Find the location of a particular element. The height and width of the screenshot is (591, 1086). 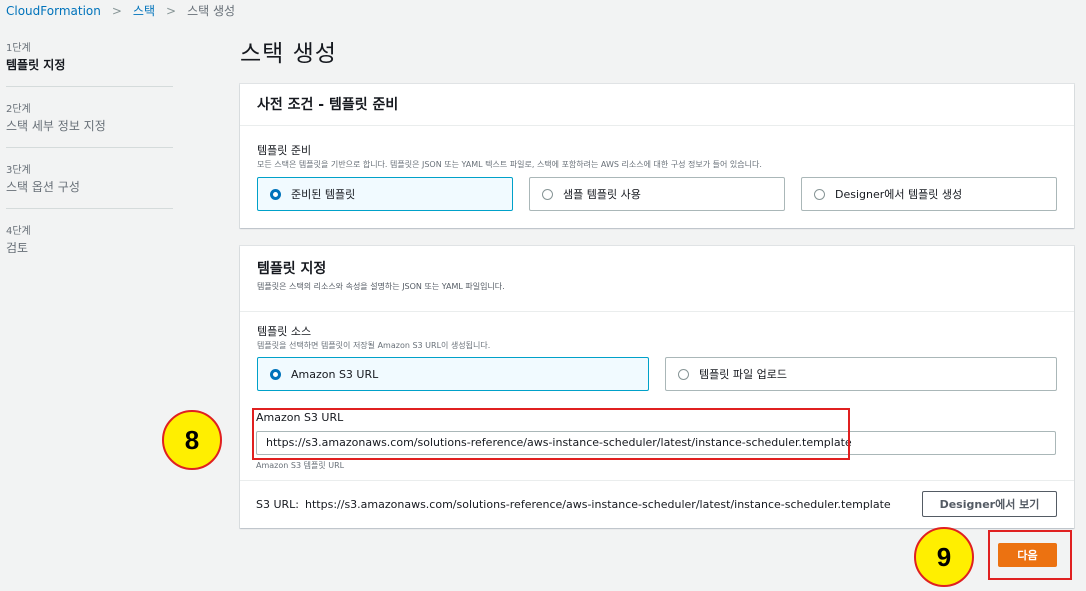

step-2: 2단계 스택 세부 정보 지정 is located at coordinates (89, 123).